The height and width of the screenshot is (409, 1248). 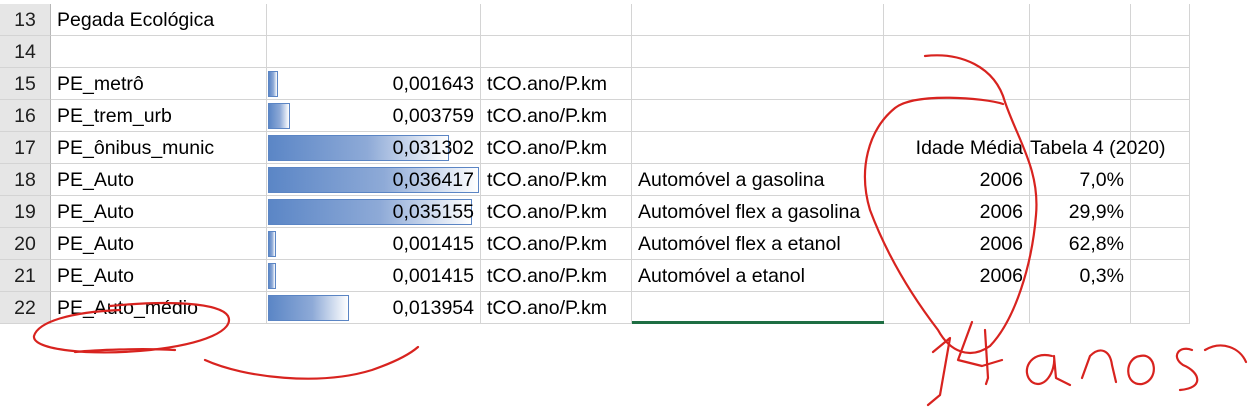 I want to click on value-cell: 0,036417, so click(x=374, y=180).